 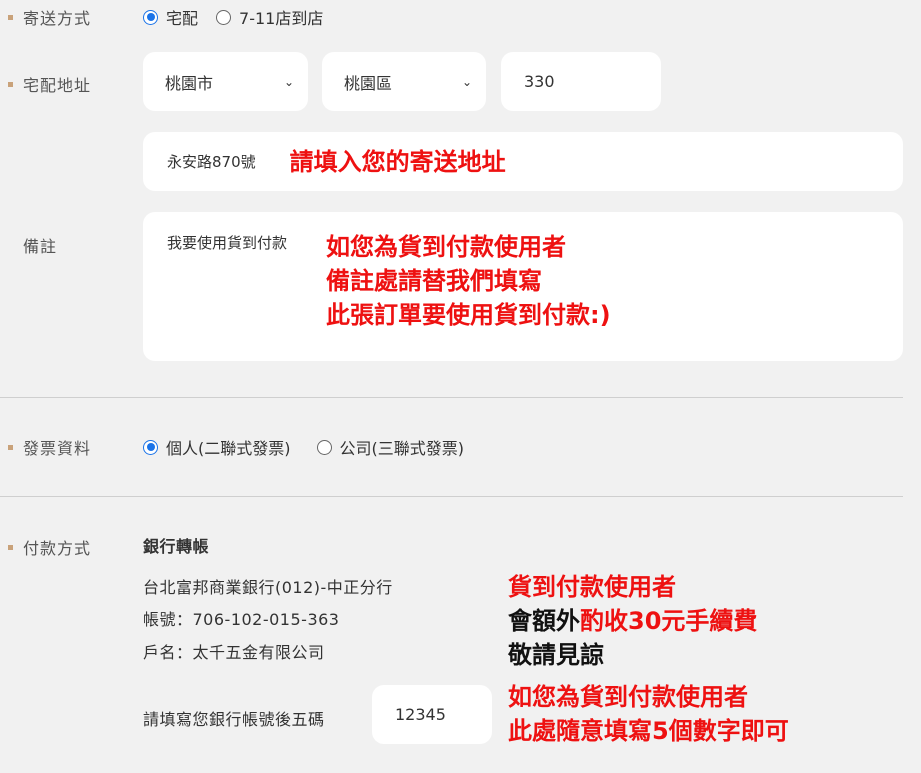 What do you see at coordinates (225, 81) in the screenshot?
I see `city-select: 桃園市 ⌄` at bounding box center [225, 81].